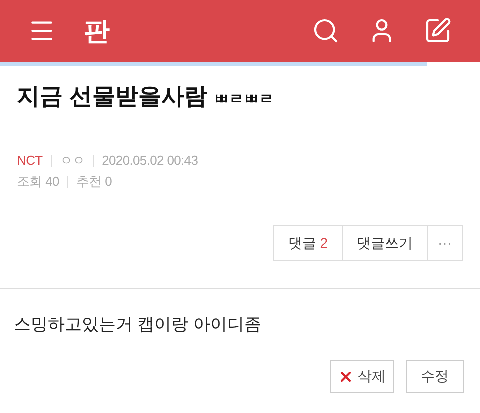 This screenshot has height=413, width=480. I want to click on write-icon, so click(438, 31).